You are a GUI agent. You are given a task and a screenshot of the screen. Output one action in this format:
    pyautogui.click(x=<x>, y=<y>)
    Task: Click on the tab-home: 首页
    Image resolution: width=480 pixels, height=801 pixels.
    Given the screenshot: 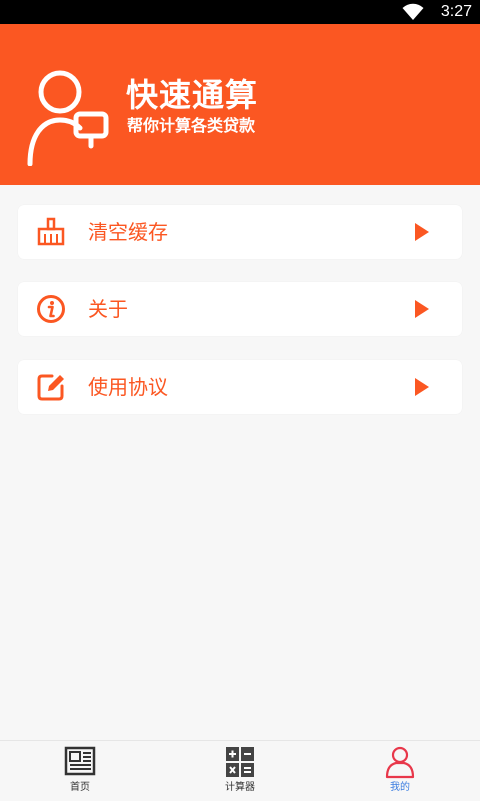 What is the action you would take?
    pyautogui.click(x=80, y=771)
    